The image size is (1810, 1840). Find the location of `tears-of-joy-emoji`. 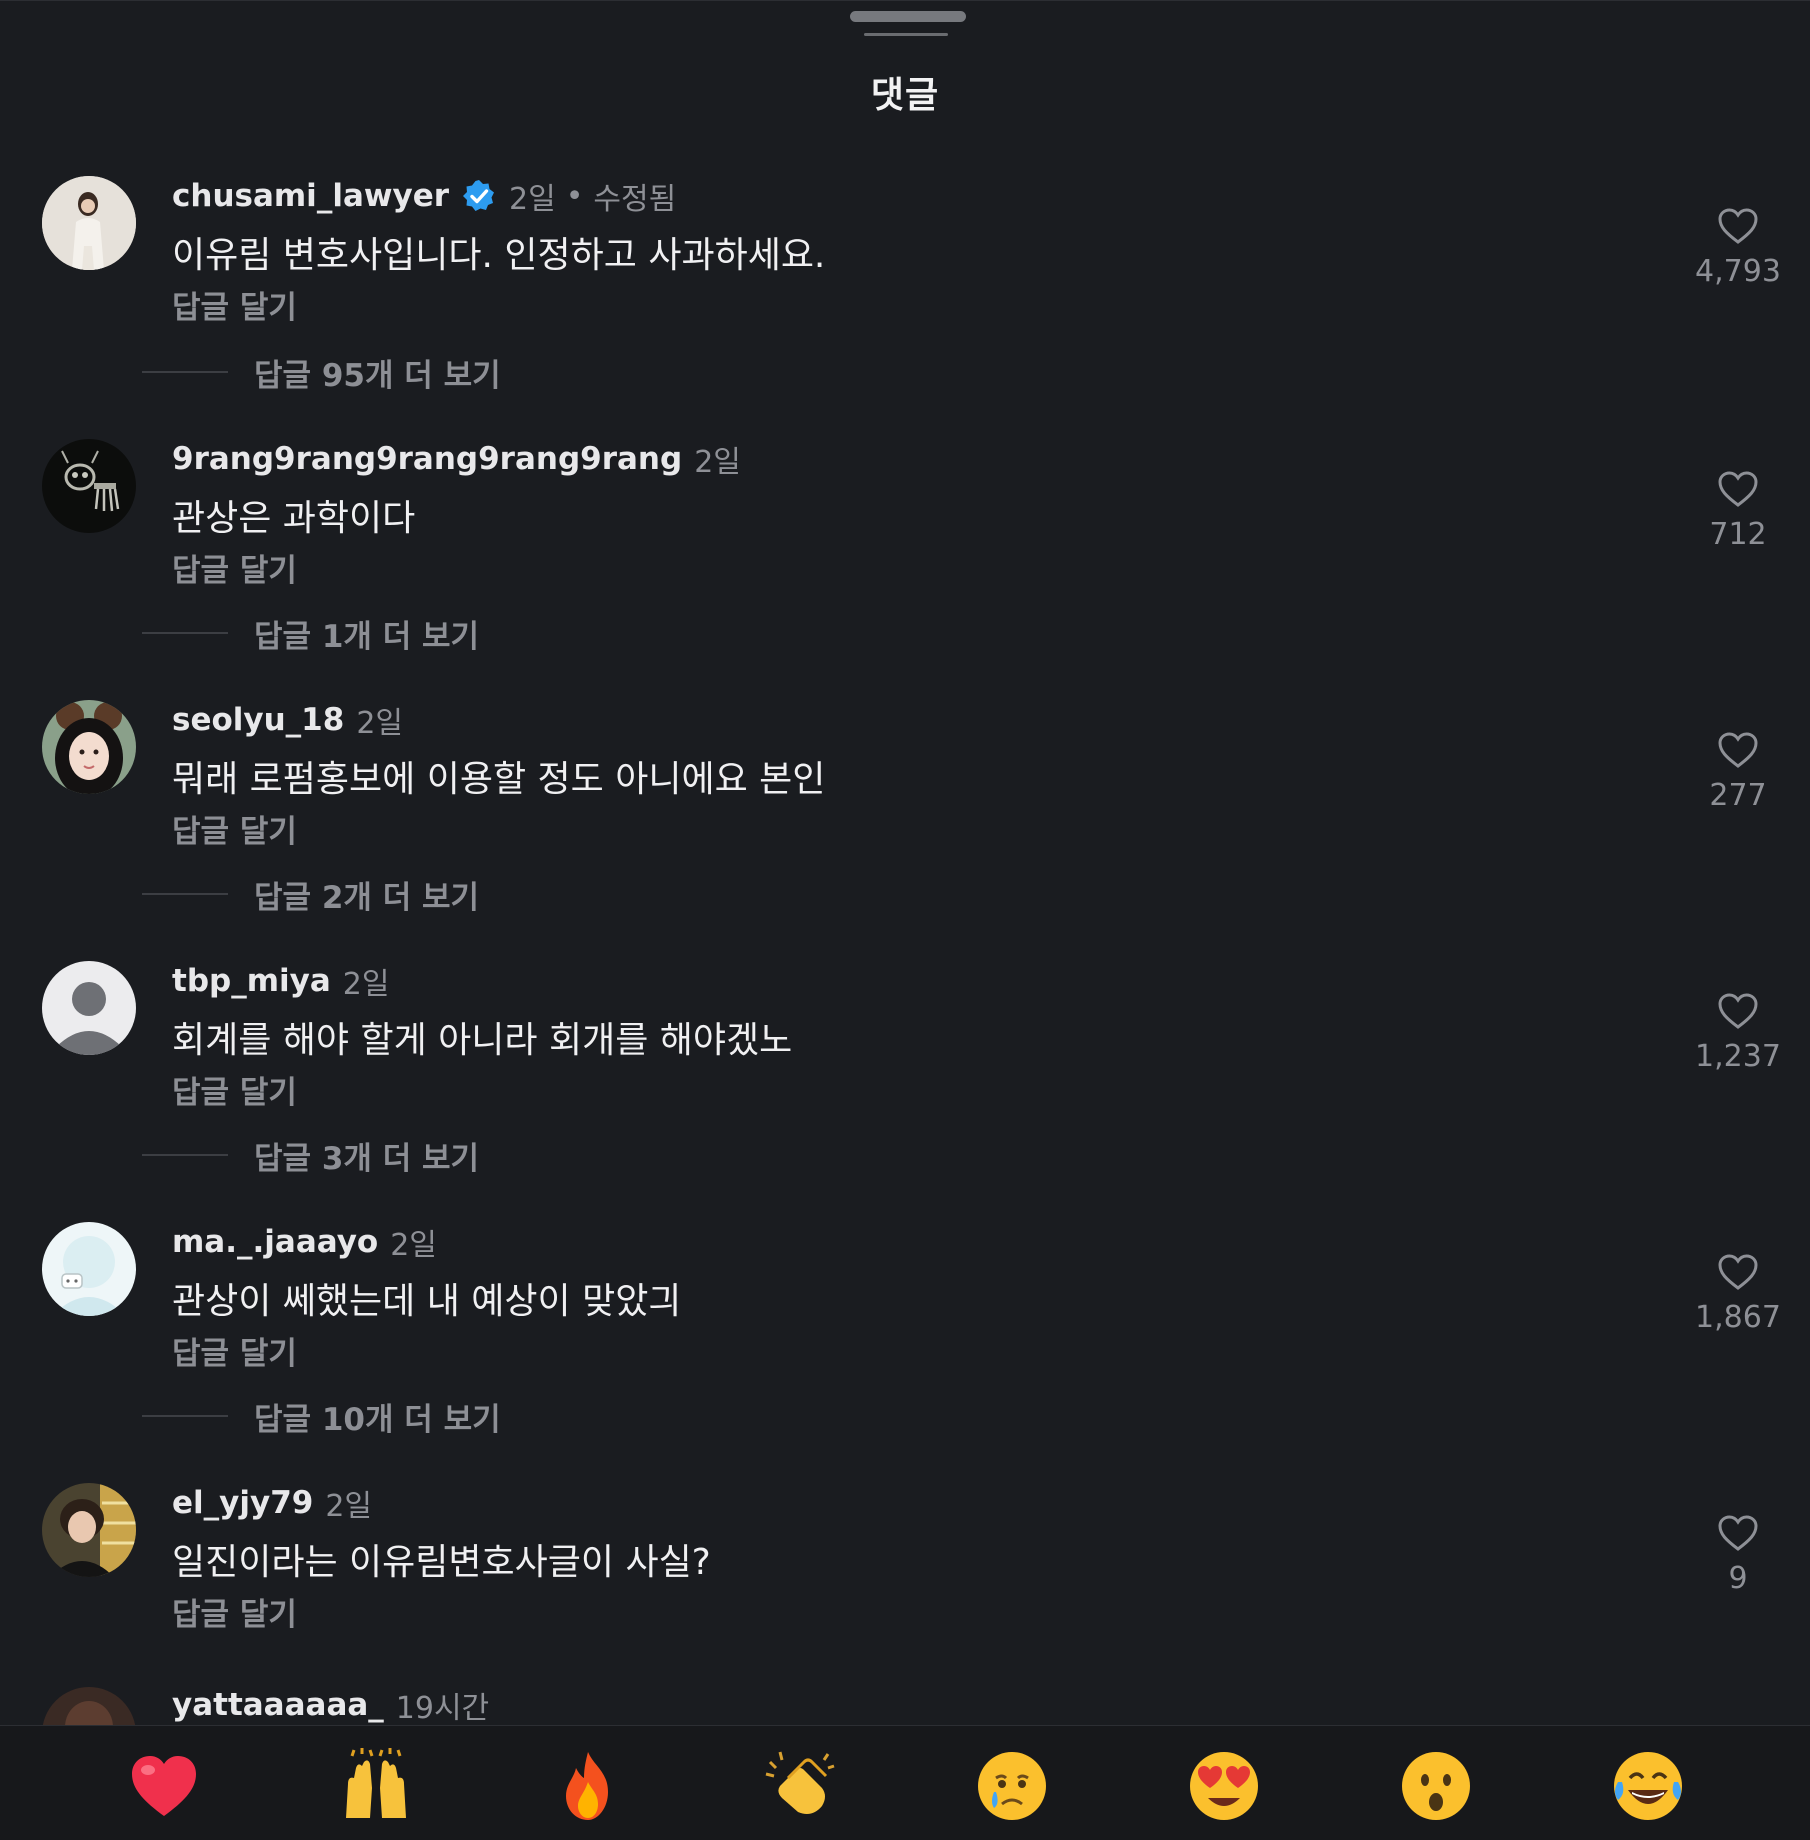

tears-of-joy-emoji is located at coordinates (1648, 1786).